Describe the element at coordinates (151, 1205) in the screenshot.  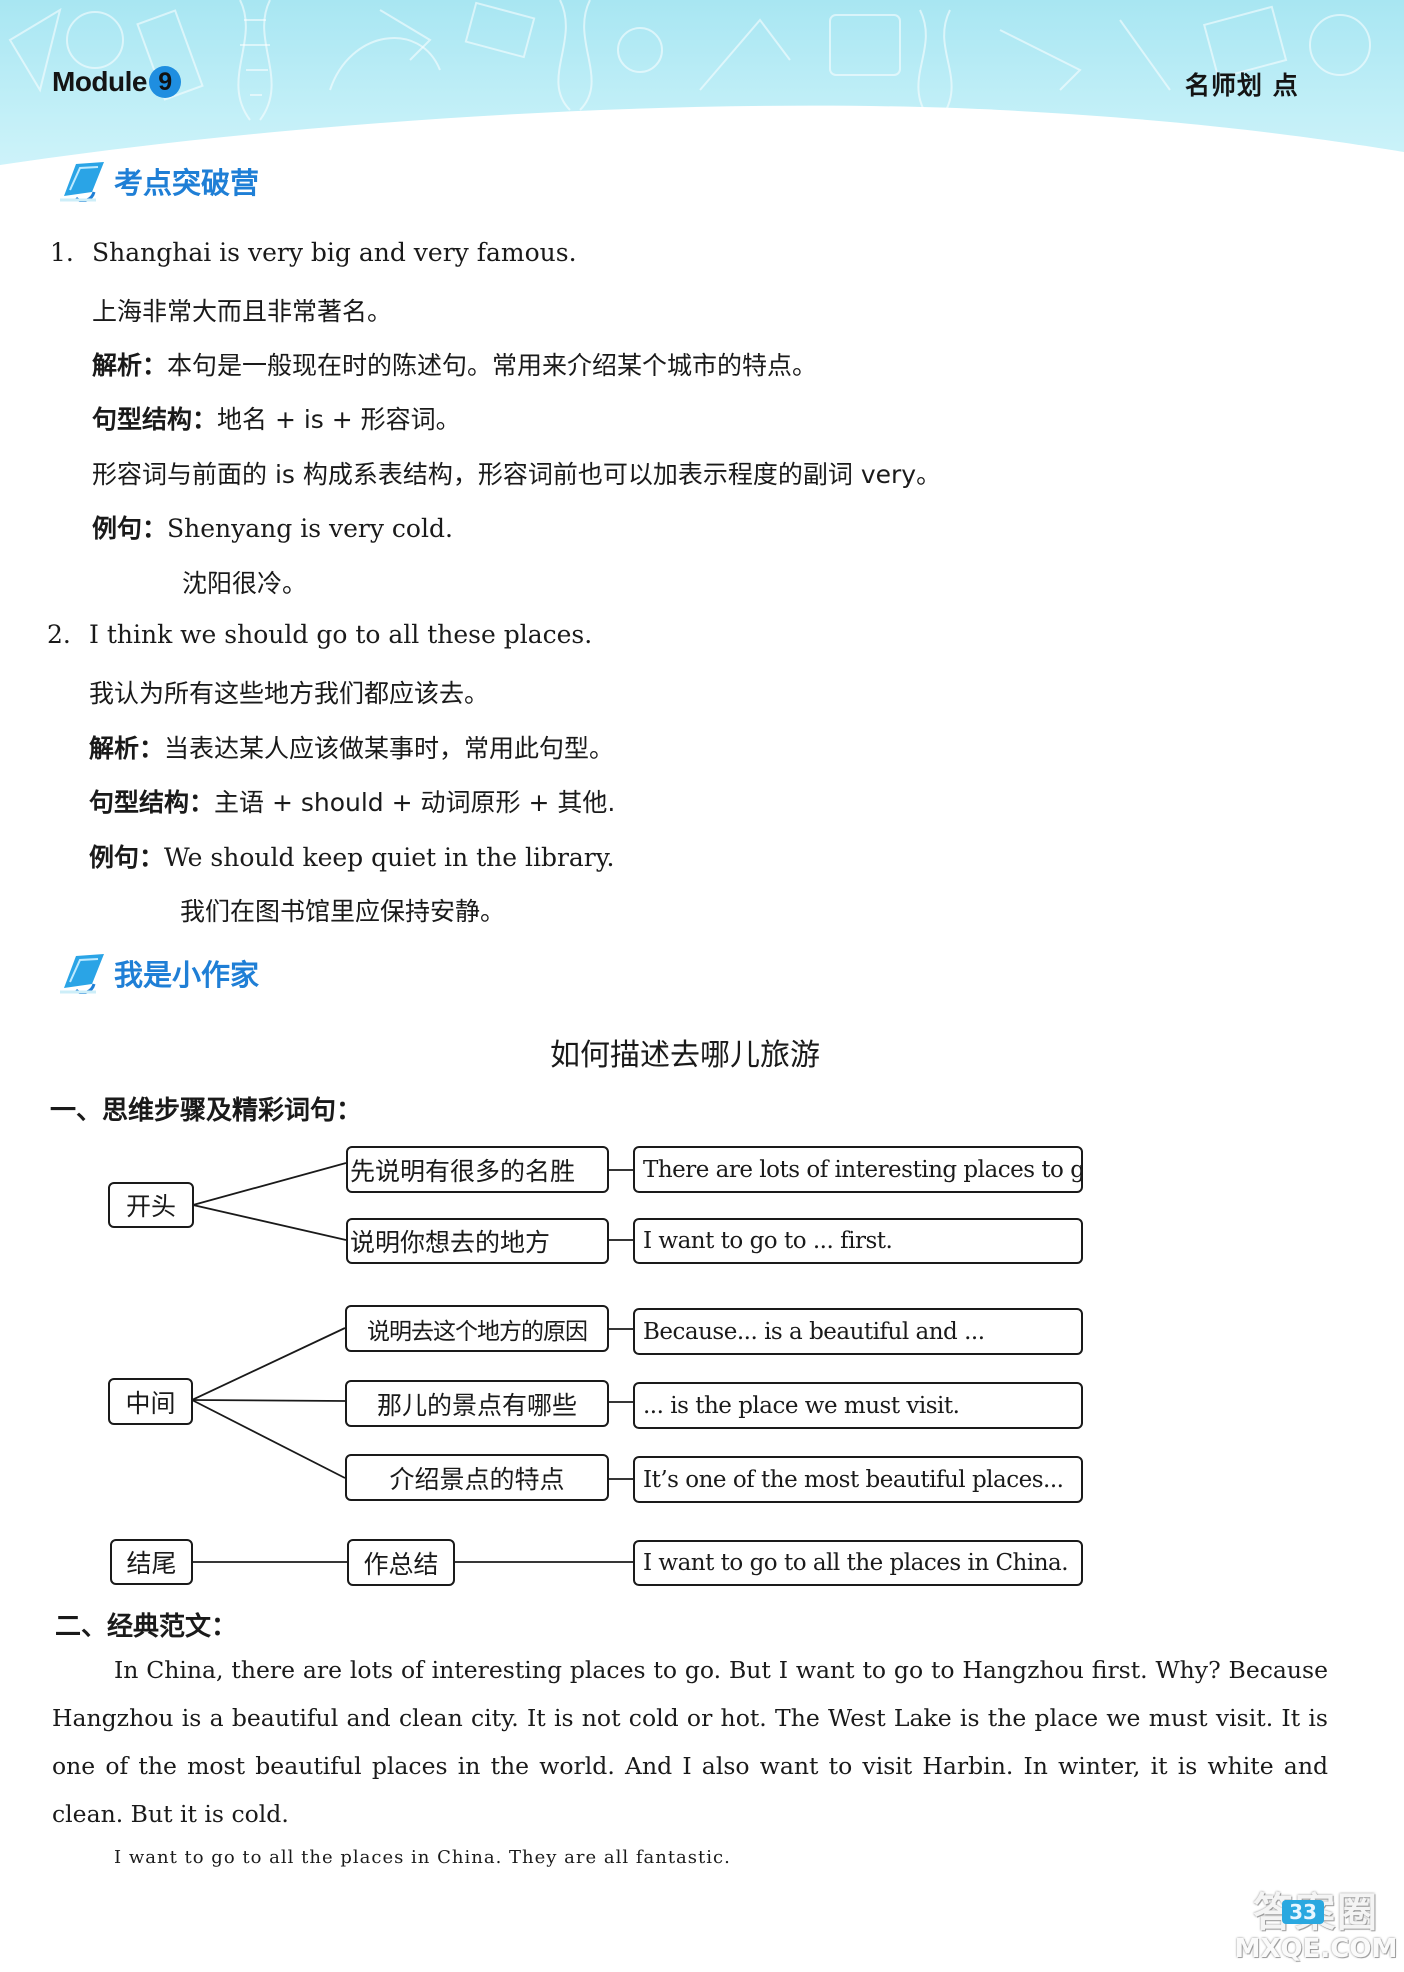
I see `mindmap-group-opening: 开头` at that location.